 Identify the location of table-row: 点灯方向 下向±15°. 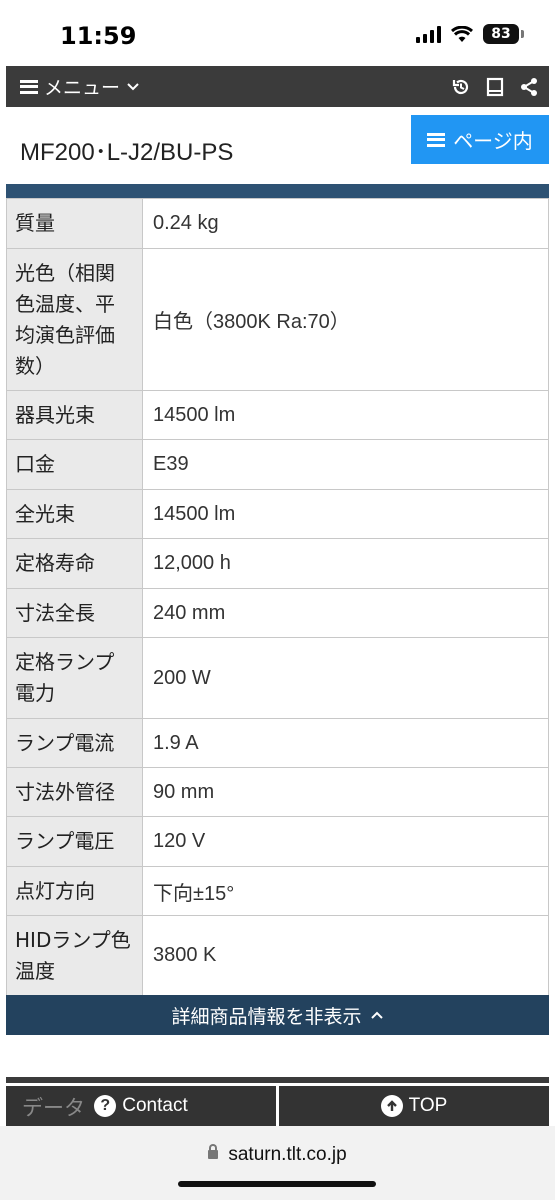
(277, 891).